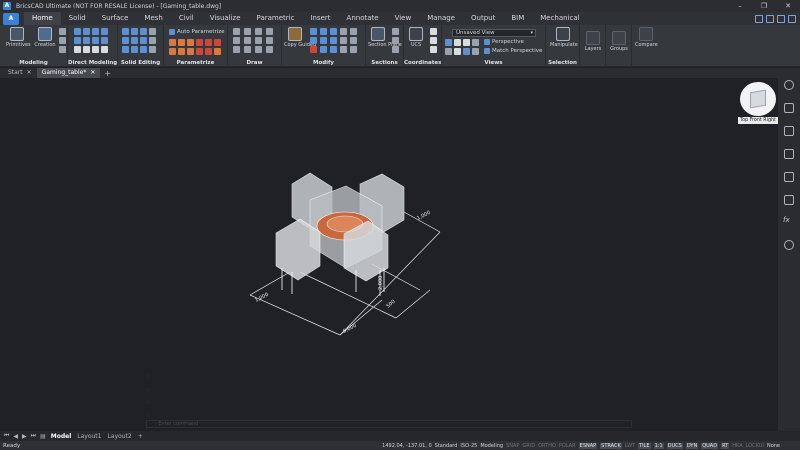  What do you see at coordinates (190, 51) in the screenshot?
I see `angle-constraint-icon` at bounding box center [190, 51].